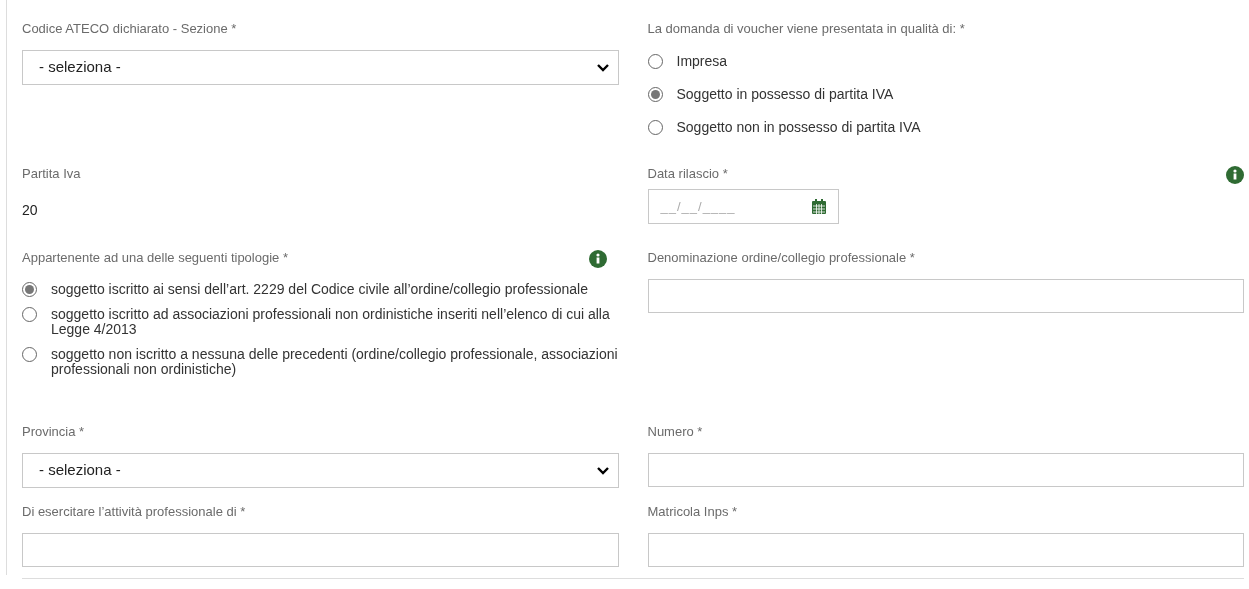 This screenshot has width=1249, height=589. What do you see at coordinates (320, 322) in the screenshot?
I see `radio-option: soggetto iscritto ad associazioni professionali non ordinistiche inseriti nell’elenco di cui alla Legge 4/2013` at bounding box center [320, 322].